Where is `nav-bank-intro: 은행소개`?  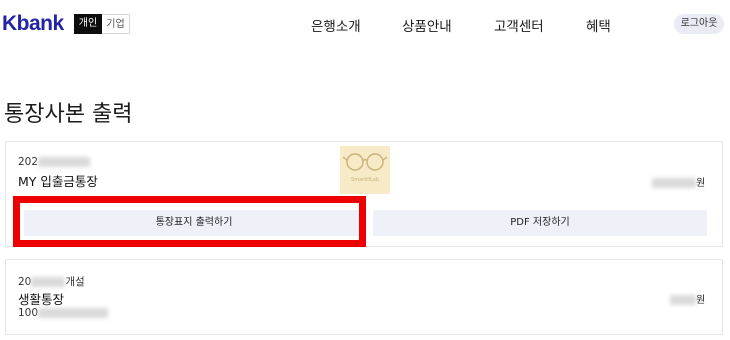 nav-bank-intro: 은행소개 is located at coordinates (336, 25).